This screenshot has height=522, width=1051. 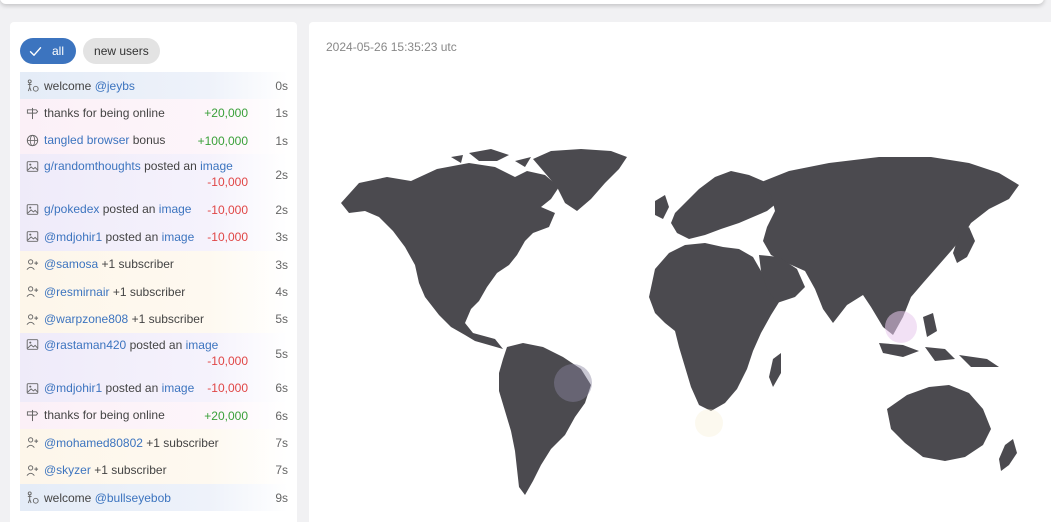 I want to click on feed-item: thanks for being online +20,000 6s, so click(x=154, y=415).